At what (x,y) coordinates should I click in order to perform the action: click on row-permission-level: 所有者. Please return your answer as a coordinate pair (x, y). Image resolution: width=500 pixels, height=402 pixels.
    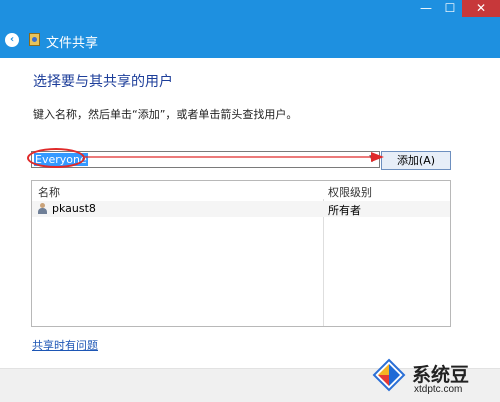
    Looking at the image, I should click on (344, 210).